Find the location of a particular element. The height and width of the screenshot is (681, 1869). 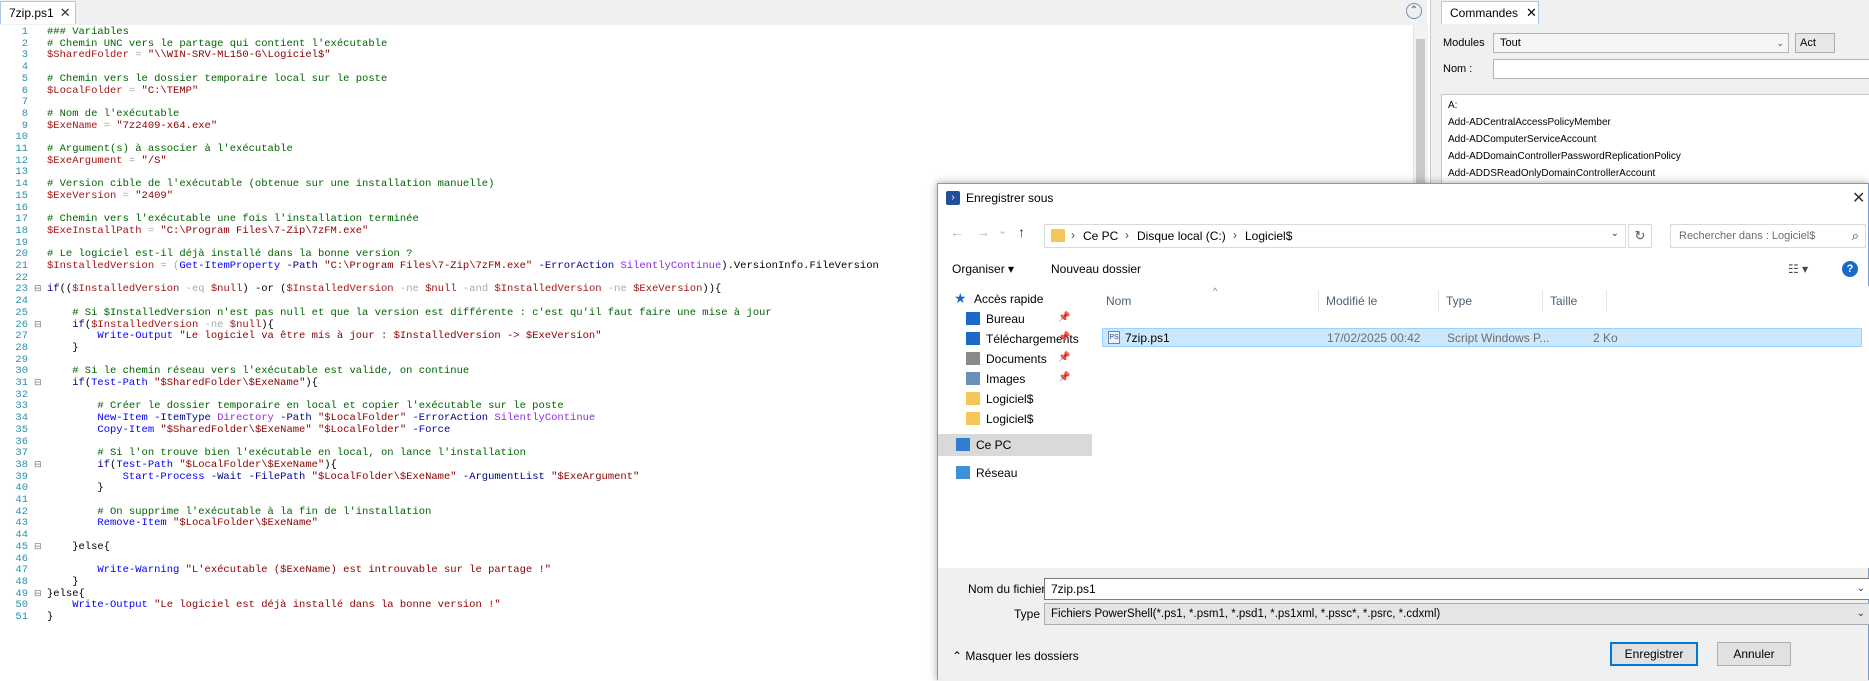

dialog-toolbar: Organiser ▾ Nouveau dossier ☷ ▾ ? is located at coordinates (1403, 271).